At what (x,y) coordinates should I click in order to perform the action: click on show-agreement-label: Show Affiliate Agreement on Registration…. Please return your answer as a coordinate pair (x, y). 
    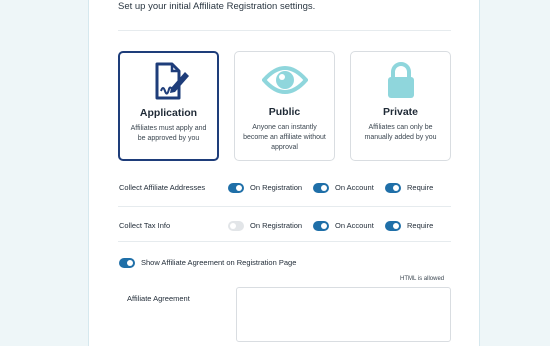
    Looking at the image, I should click on (219, 262).